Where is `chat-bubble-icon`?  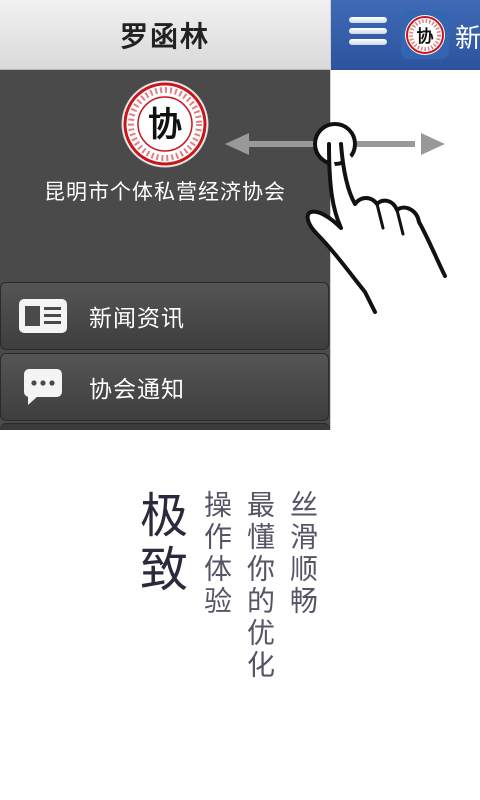
chat-bubble-icon is located at coordinates (43, 387).